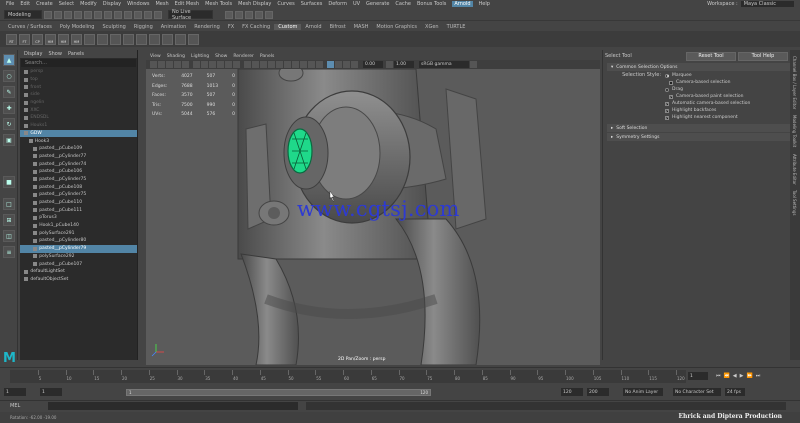  Describe the element at coordinates (271, 64) in the screenshot. I see `textured-icon` at that location.